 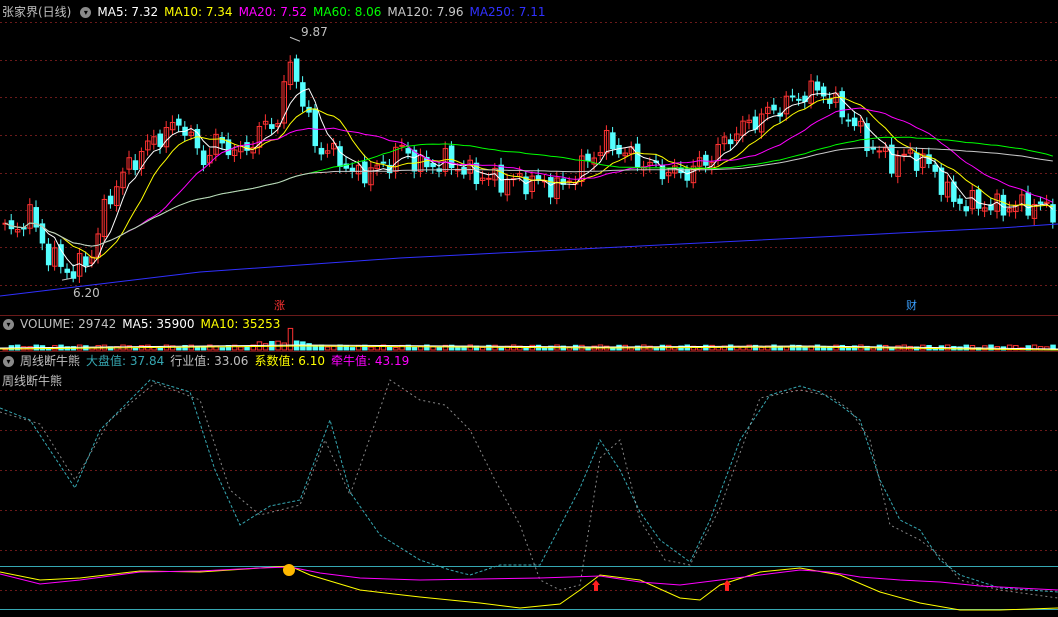 What do you see at coordinates (289, 570) in the screenshot?
I see `signal-dot-marker` at bounding box center [289, 570].